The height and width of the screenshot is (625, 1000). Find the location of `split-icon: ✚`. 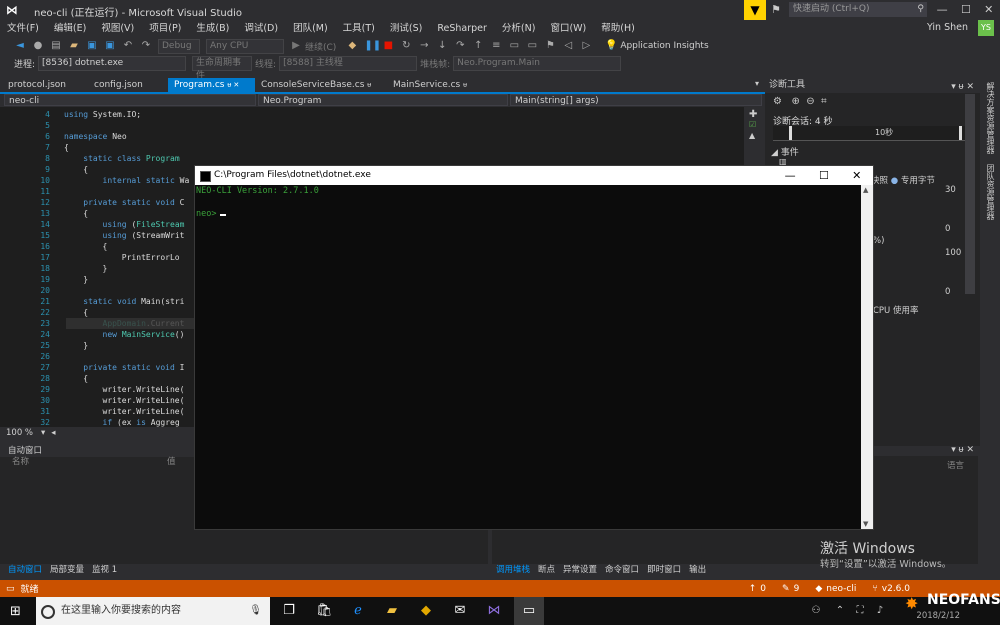

split-icon: ✚ is located at coordinates (753, 114).